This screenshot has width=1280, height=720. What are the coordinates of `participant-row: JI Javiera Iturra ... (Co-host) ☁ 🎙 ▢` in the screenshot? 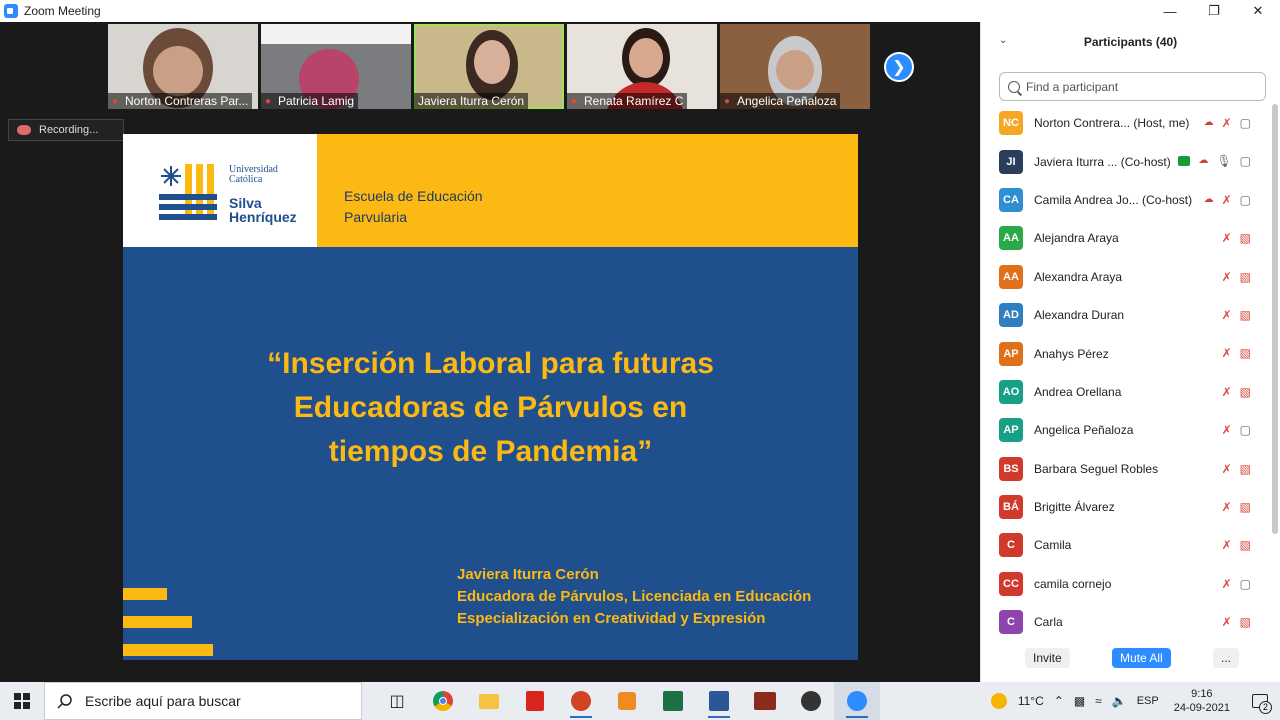 It's located at (1126, 161).